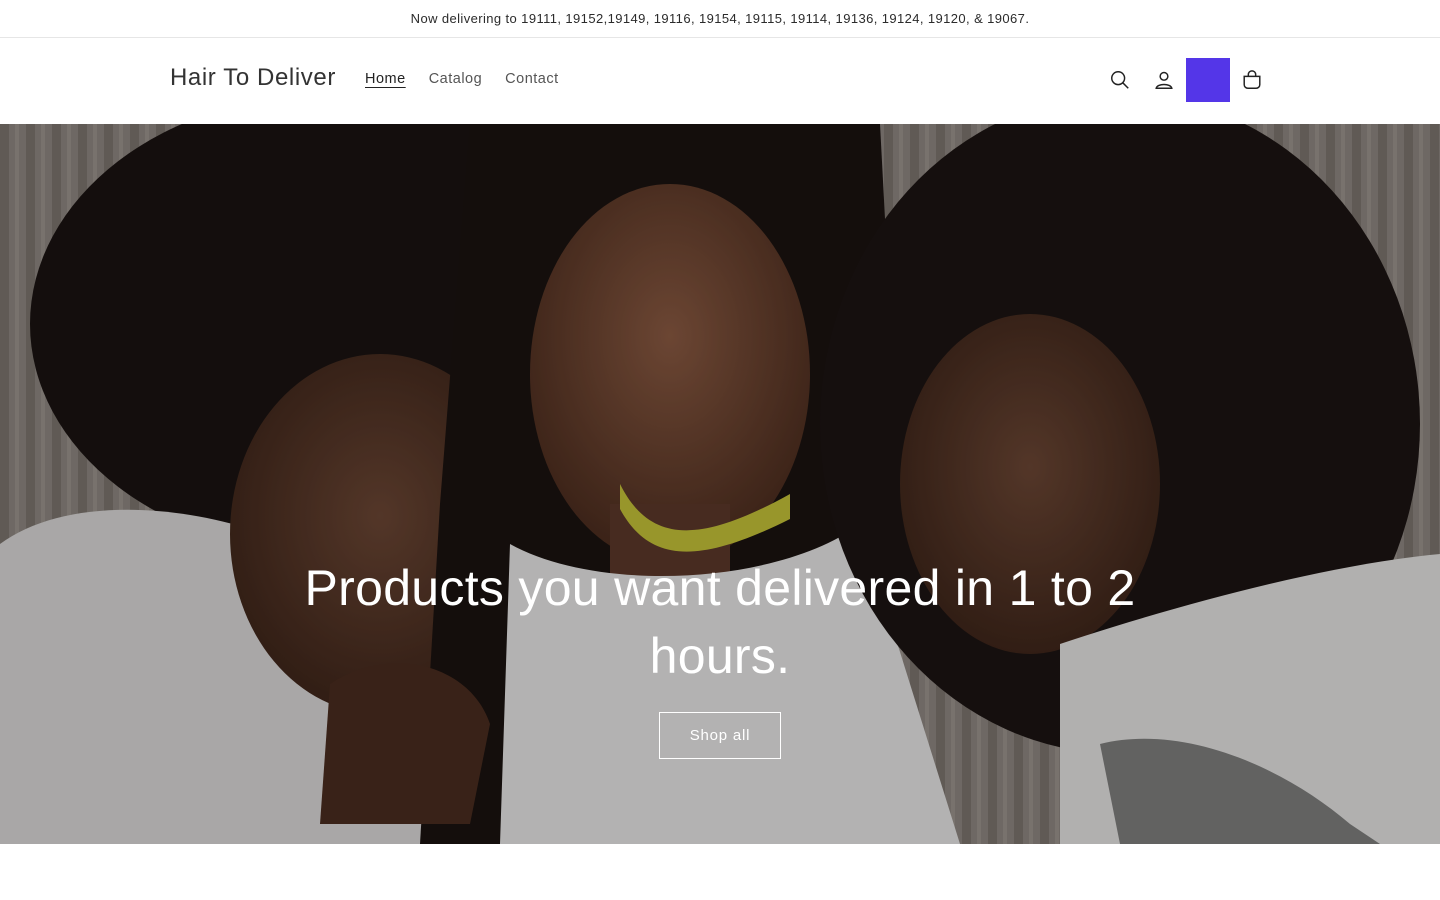  Describe the element at coordinates (253, 78) in the screenshot. I see `brand-logo-link: Hair To Deliver` at that location.